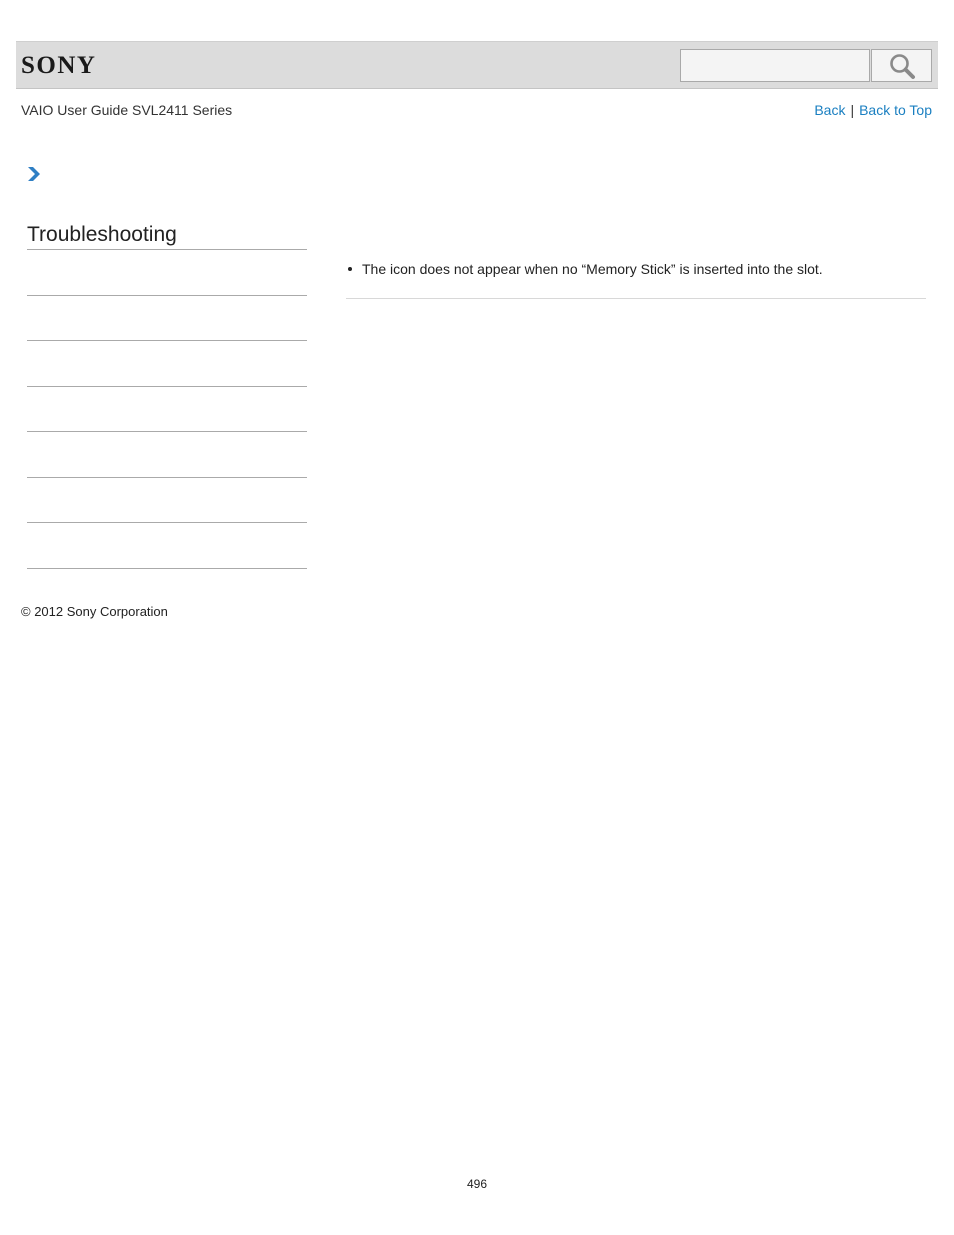 The width and height of the screenshot is (954, 1235). Describe the element at coordinates (477, 65) in the screenshot. I see `header-bar: SONY` at that location.